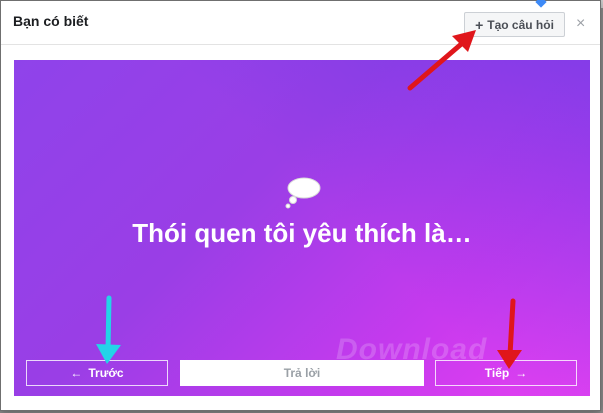 Image resolution: width=603 pixels, height=413 pixels. I want to click on dialog-header: Bạn có biết + Tạo câu hỏi ×, so click(300, 23).